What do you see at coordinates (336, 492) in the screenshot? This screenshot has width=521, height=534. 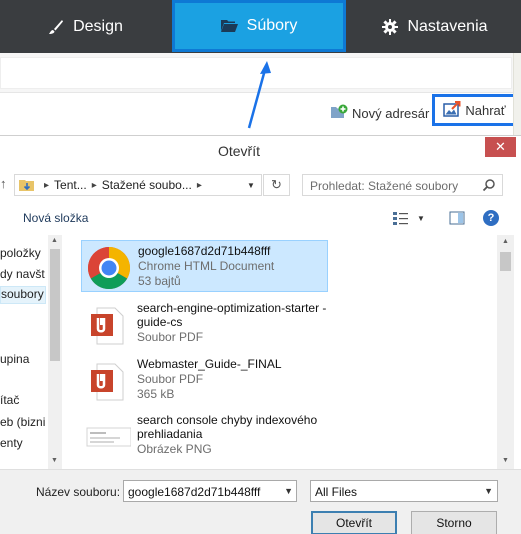 I see `file-type-value: All Files` at bounding box center [336, 492].